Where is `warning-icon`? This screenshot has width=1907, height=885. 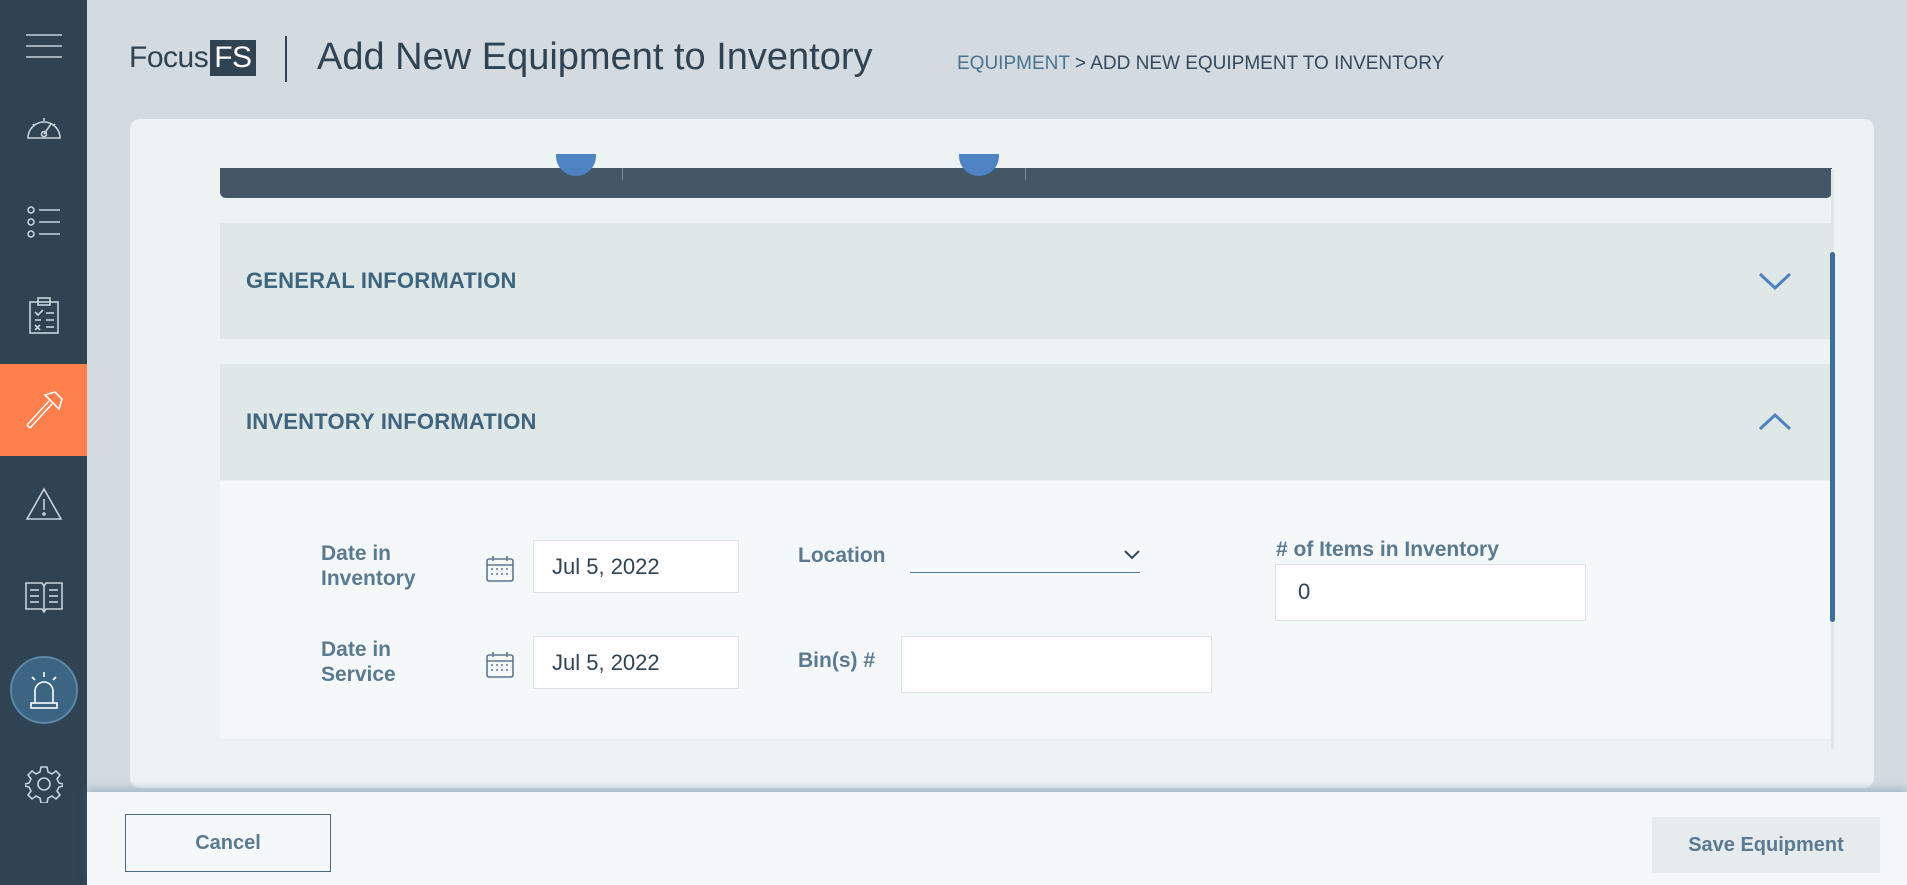
warning-icon is located at coordinates (43, 503).